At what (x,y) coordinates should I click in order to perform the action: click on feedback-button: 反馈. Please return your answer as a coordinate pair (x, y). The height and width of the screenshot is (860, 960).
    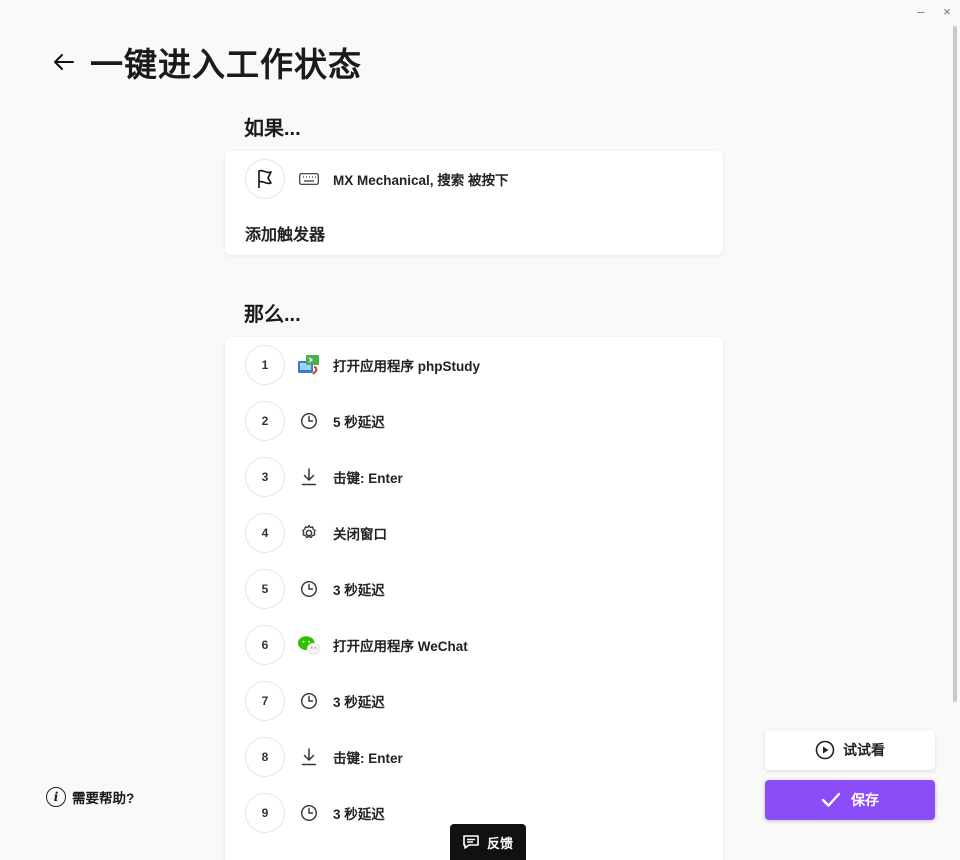
    Looking at the image, I should click on (488, 842).